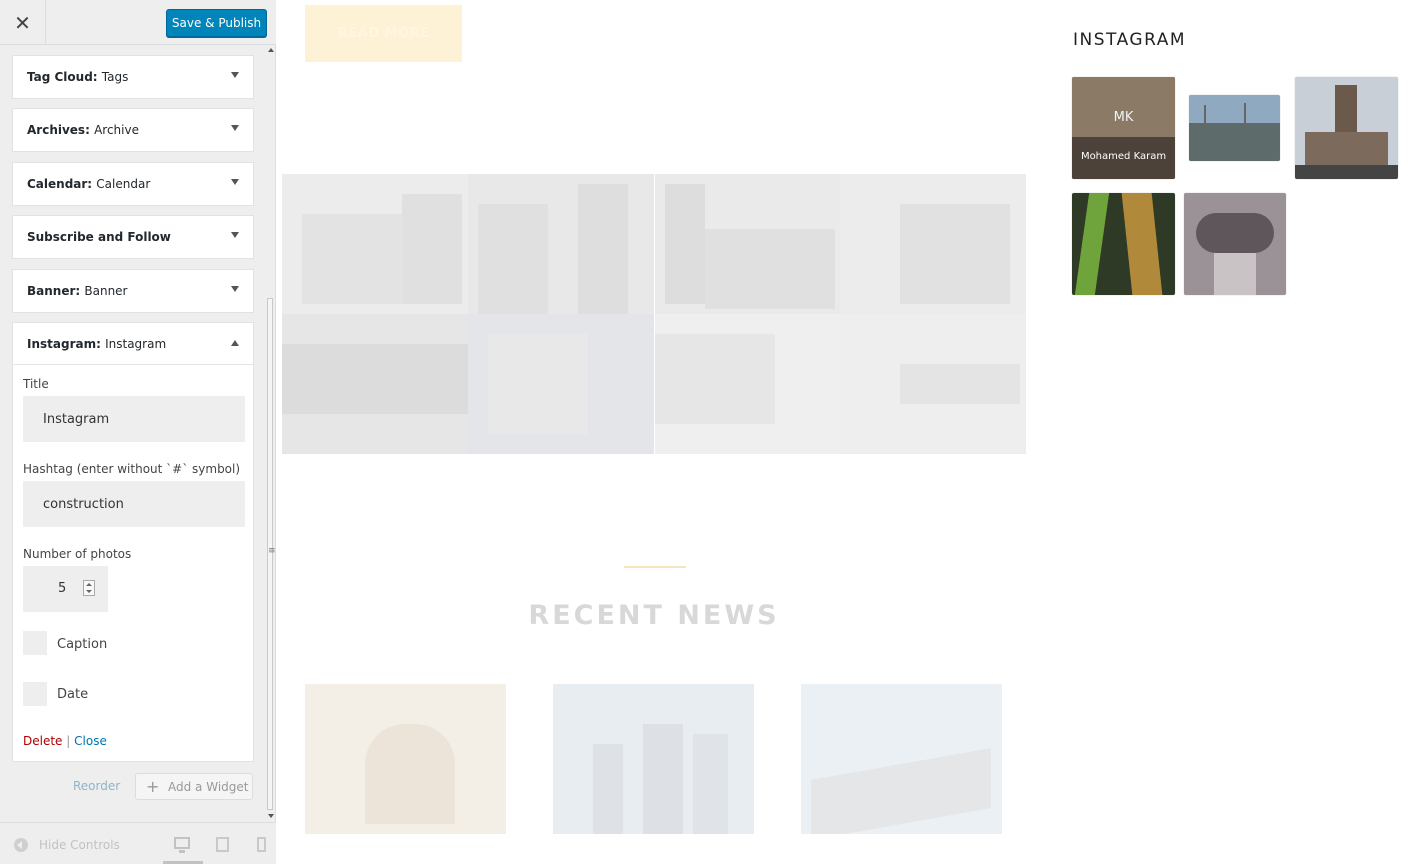  I want to click on mobile-preview-icon, so click(261, 844).